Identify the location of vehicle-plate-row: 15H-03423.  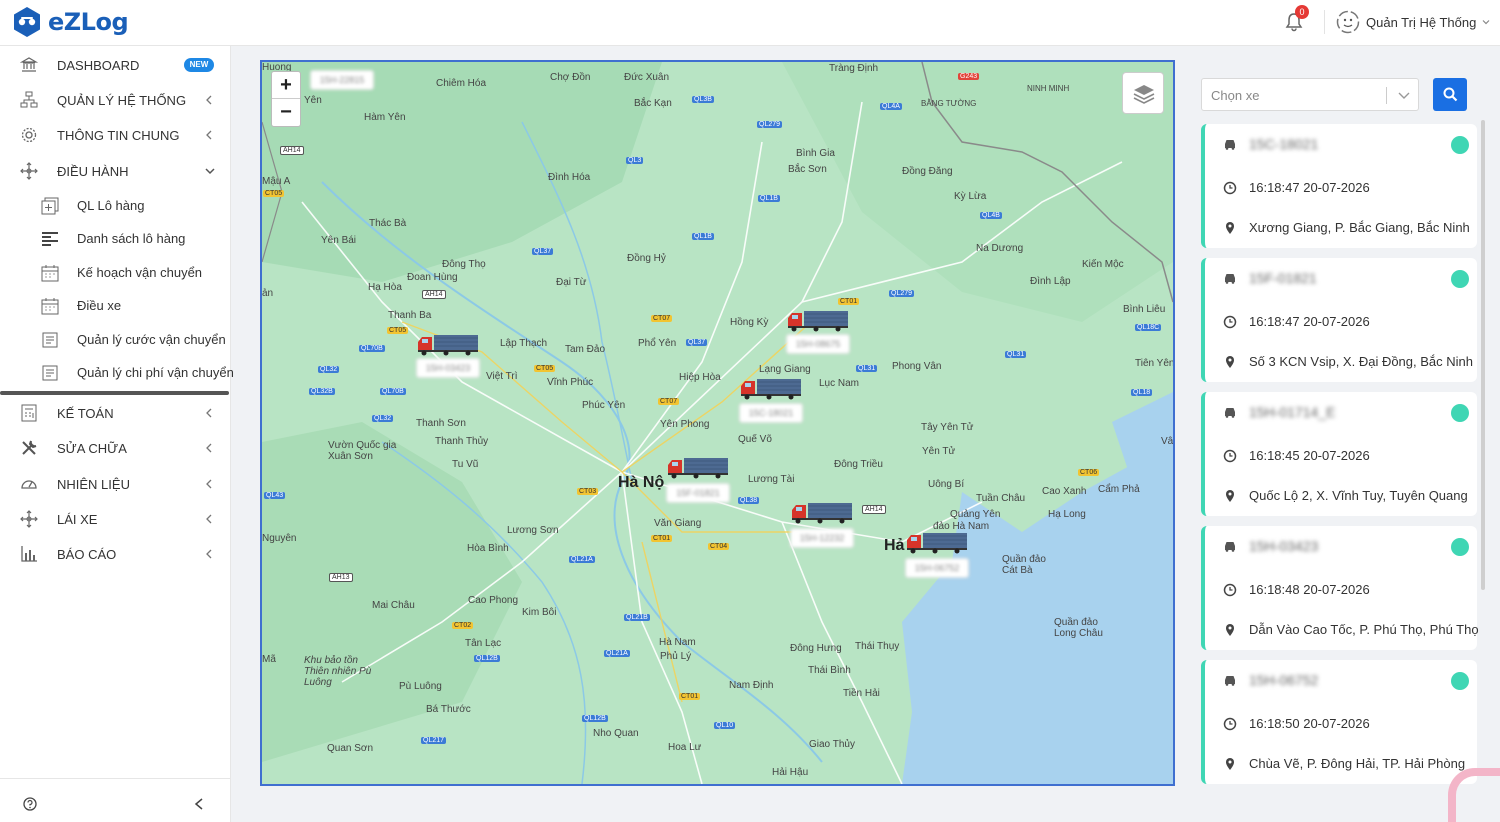
(1270, 546).